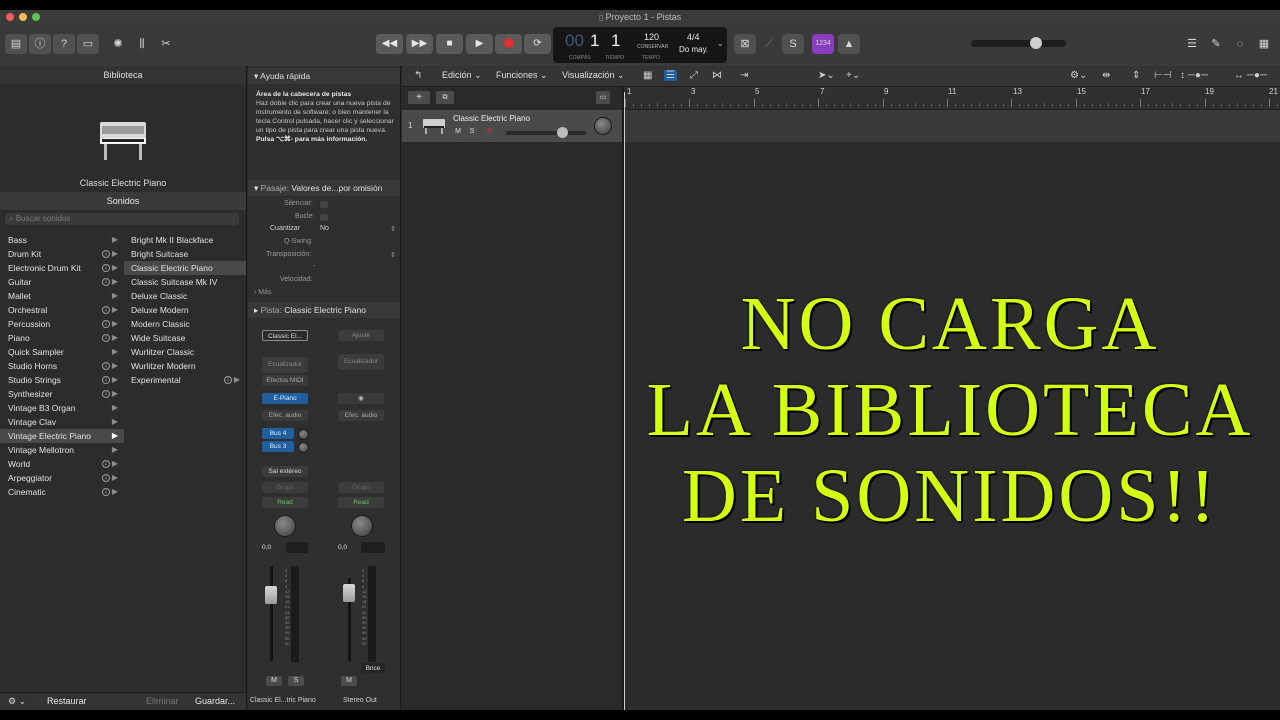 The height and width of the screenshot is (720, 1280). I want to click on transpose-value: -, so click(314, 266).